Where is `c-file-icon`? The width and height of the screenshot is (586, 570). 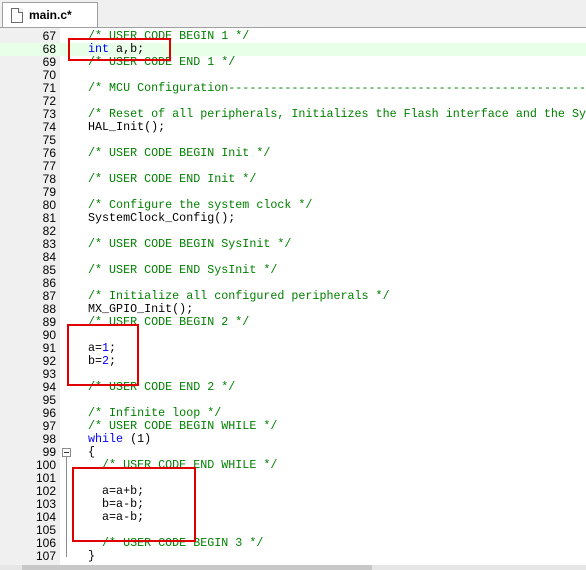
c-file-icon is located at coordinates (17, 15).